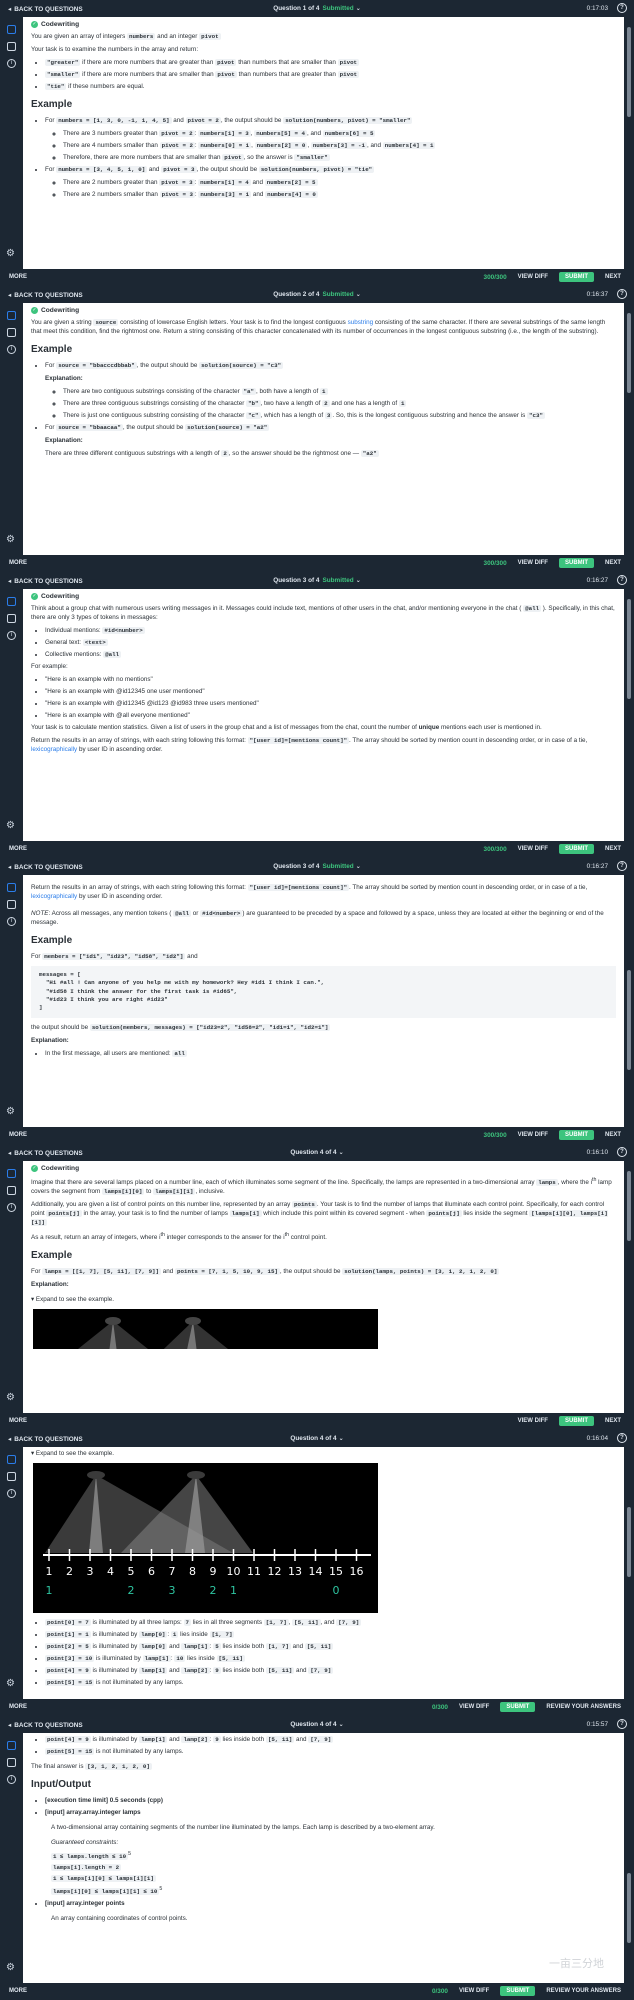  Describe the element at coordinates (52, 1256) in the screenshot. I see `example-heading: Example` at that location.